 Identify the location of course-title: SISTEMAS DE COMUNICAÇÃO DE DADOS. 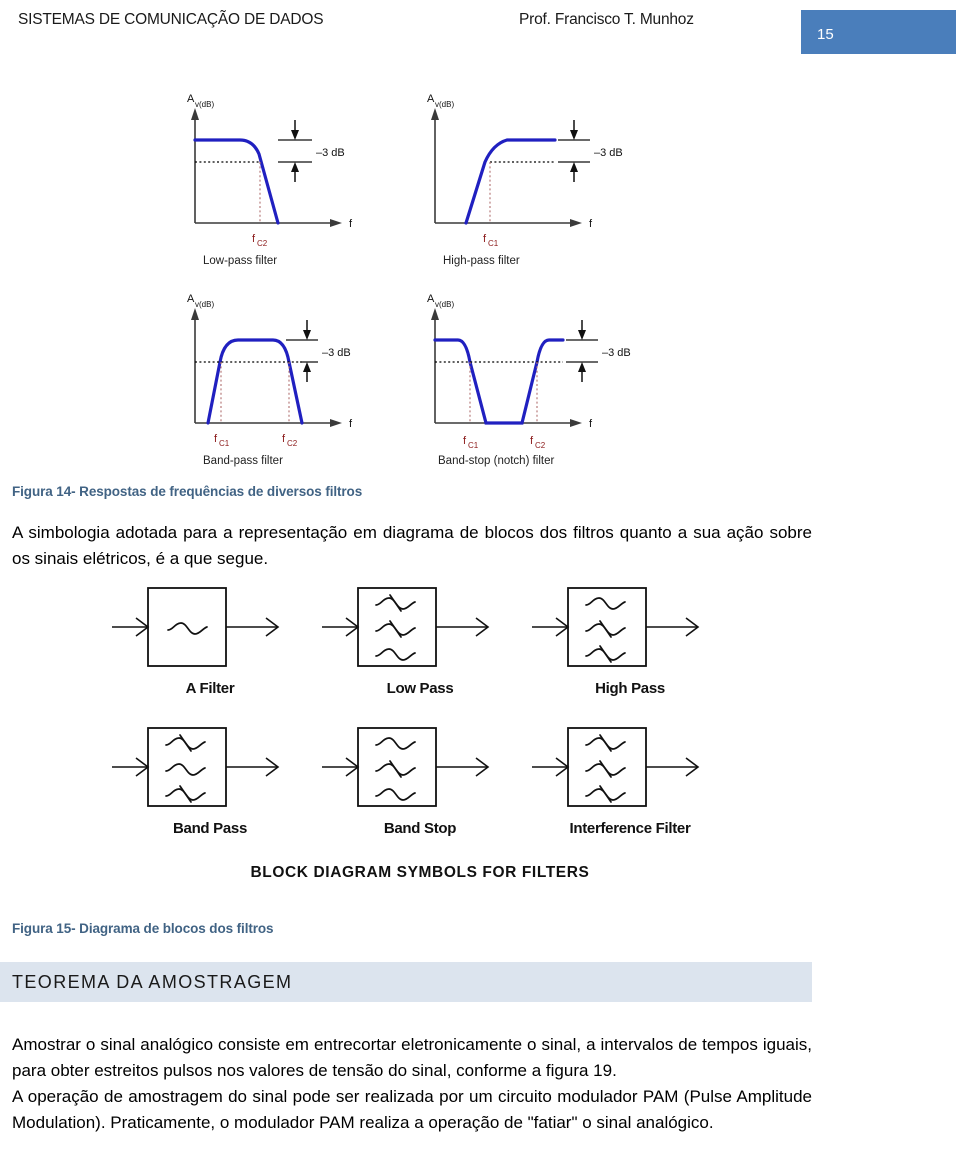
(171, 19).